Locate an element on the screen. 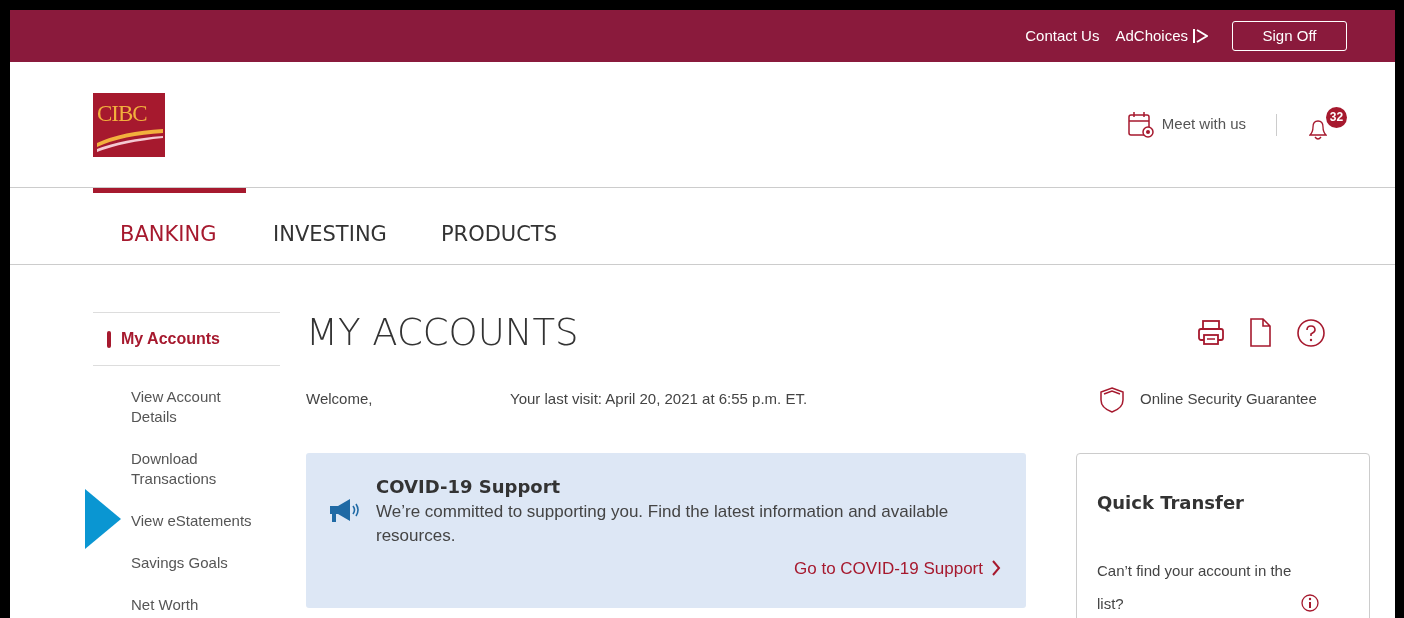 This screenshot has width=1404, height=618. sidebar-item: View Account Details is located at coordinates (198, 407).